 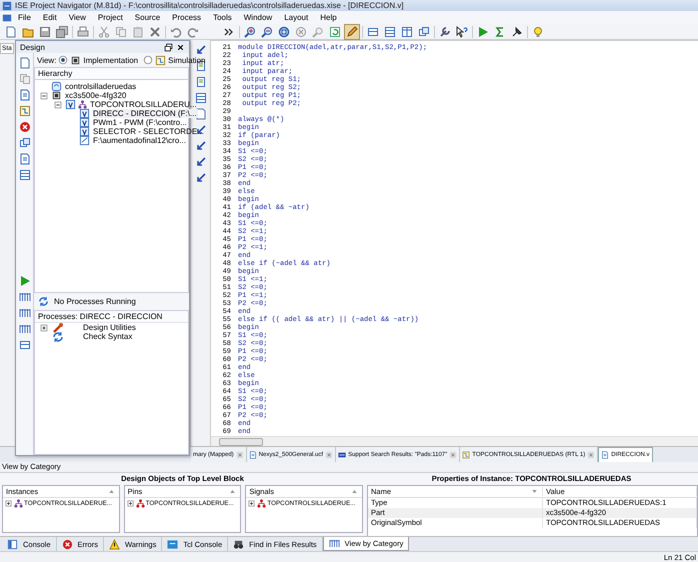 What do you see at coordinates (110, 60) in the screenshot?
I see `radio-label: Implementation` at bounding box center [110, 60].